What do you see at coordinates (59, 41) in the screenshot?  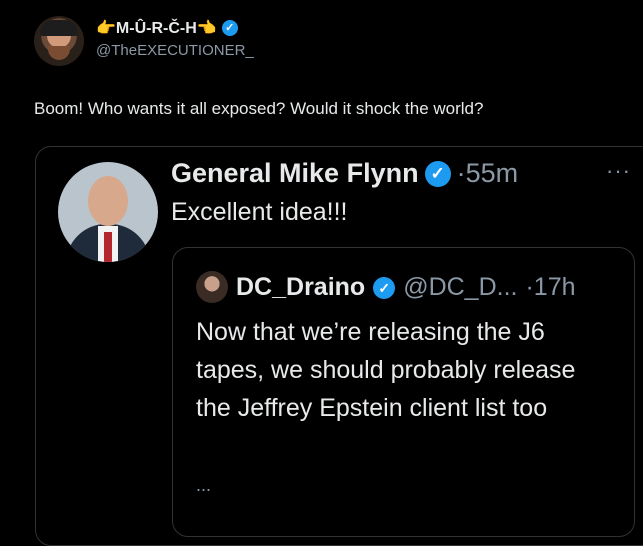 I see `author-avatar` at bounding box center [59, 41].